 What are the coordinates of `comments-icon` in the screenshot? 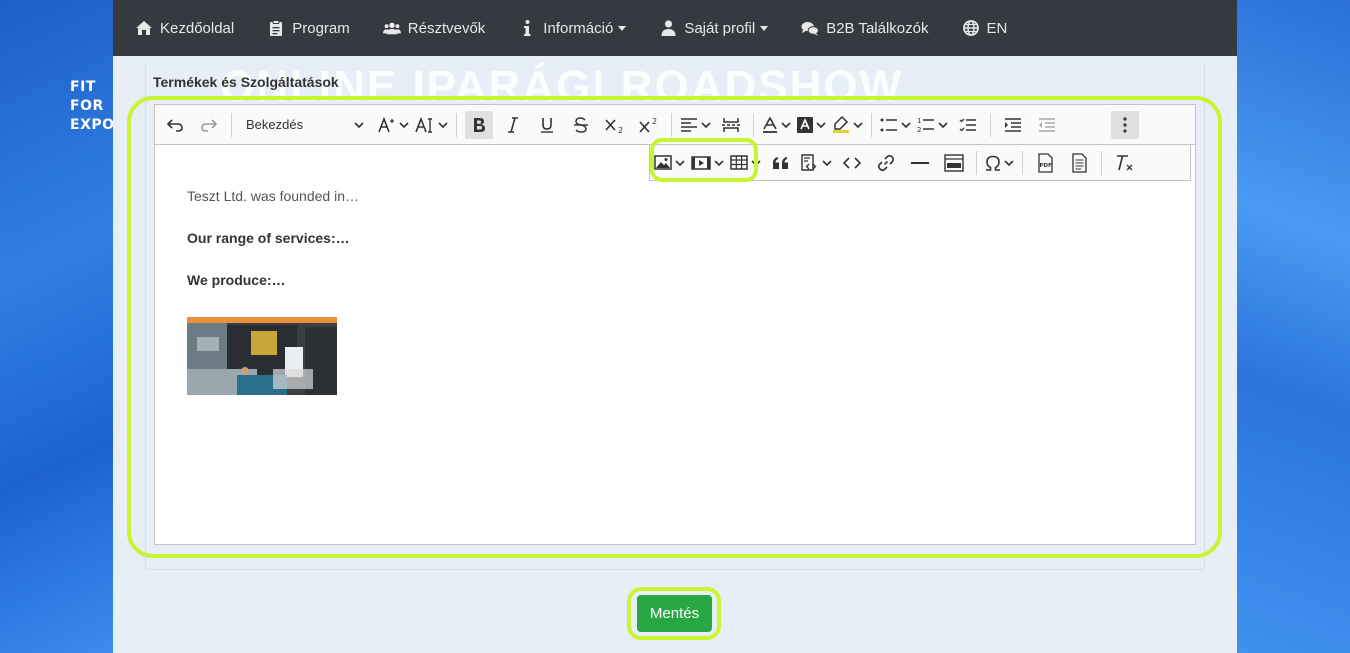 It's located at (810, 28).